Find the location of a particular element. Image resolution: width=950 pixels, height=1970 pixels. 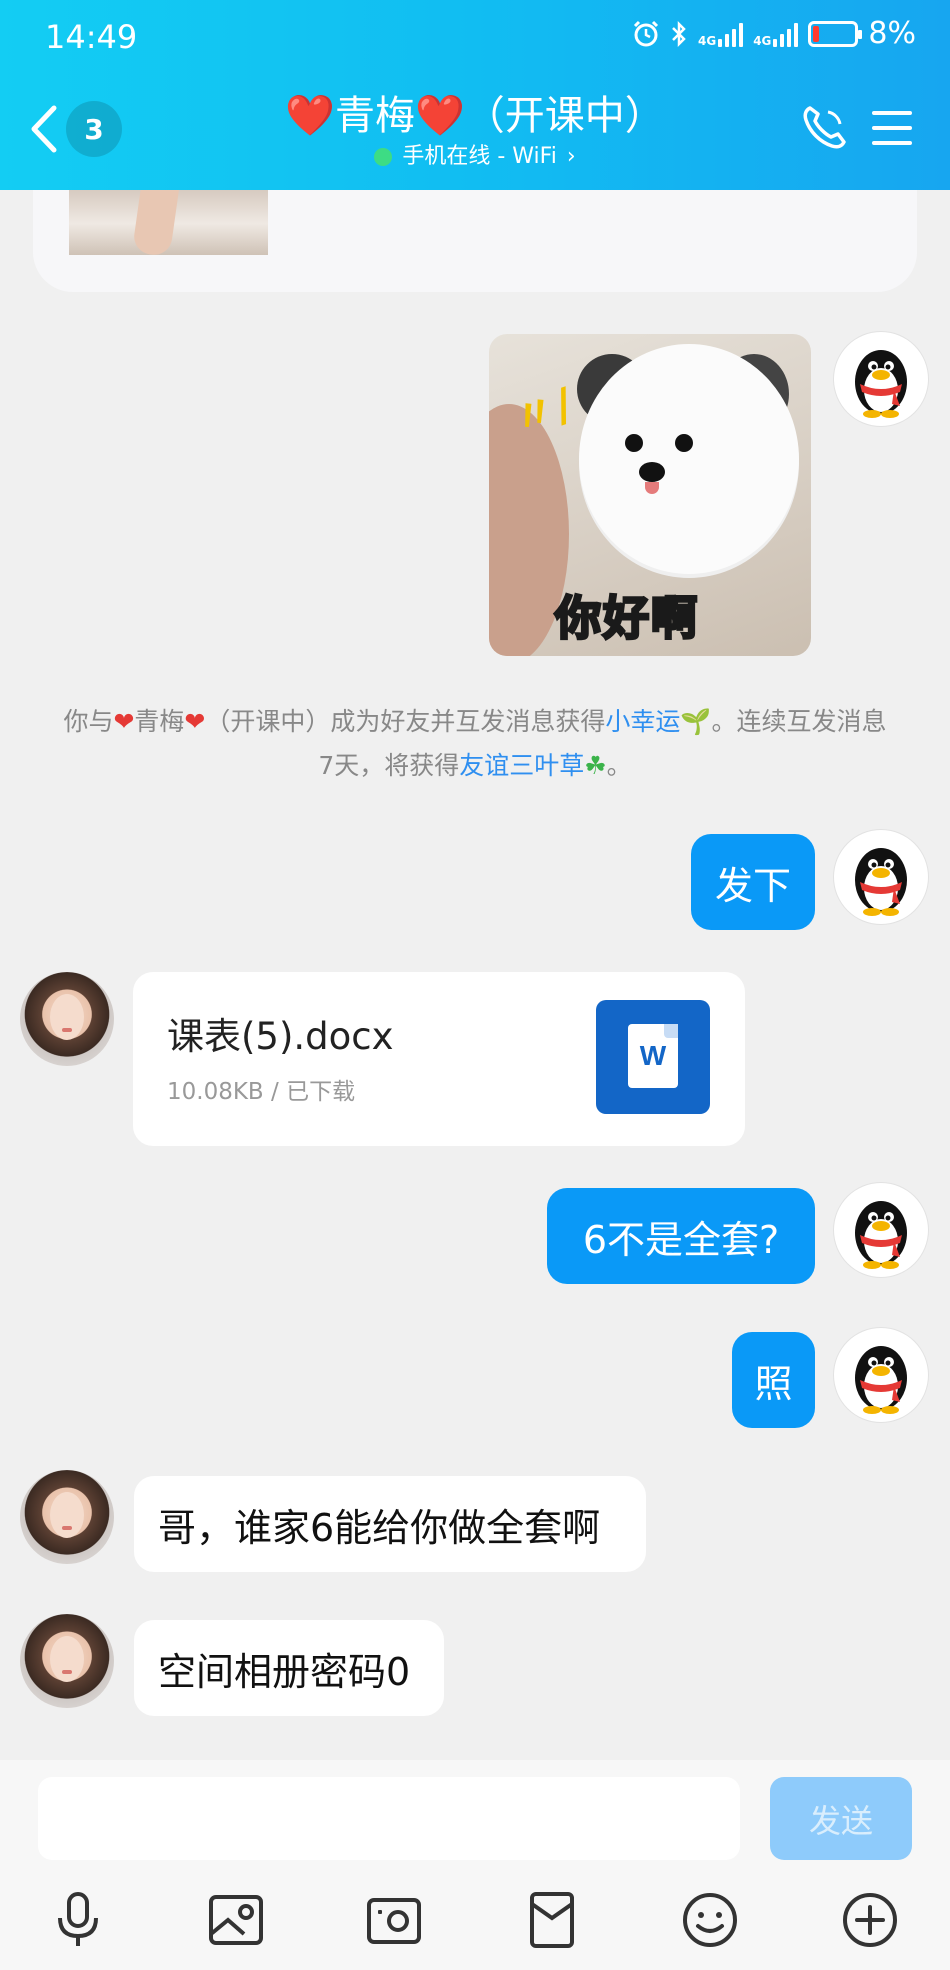

online-dot-icon is located at coordinates (383, 157).